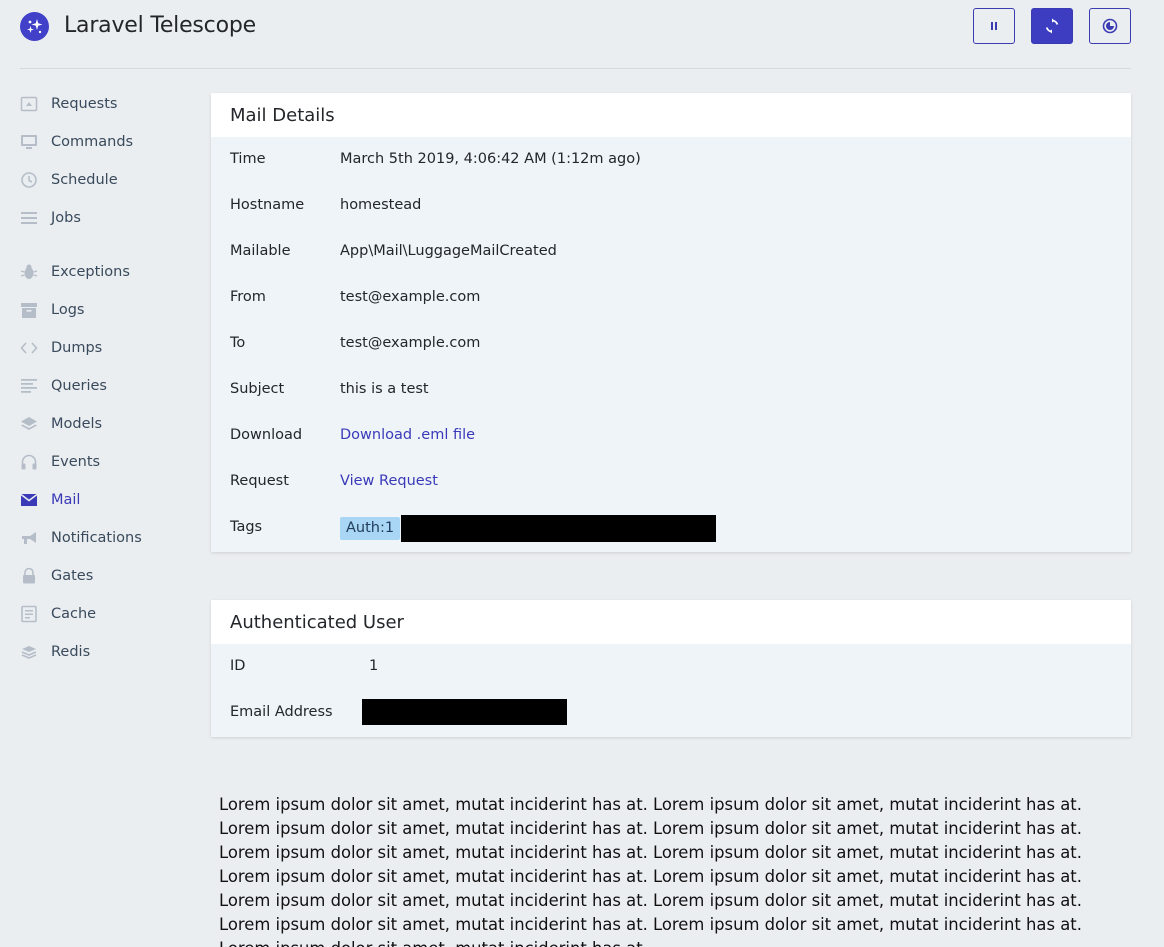  Describe the element at coordinates (74, 614) in the screenshot. I see `sidebar-item-label: Cache` at that location.